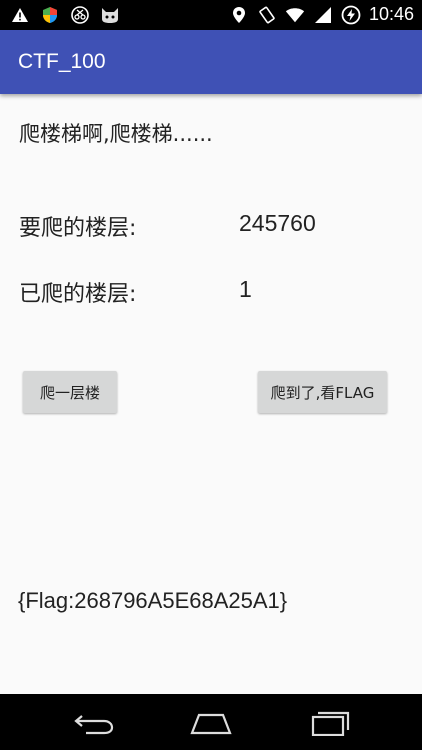 The image size is (422, 750). What do you see at coordinates (110, 15) in the screenshot?
I see `cat-icon` at bounding box center [110, 15].